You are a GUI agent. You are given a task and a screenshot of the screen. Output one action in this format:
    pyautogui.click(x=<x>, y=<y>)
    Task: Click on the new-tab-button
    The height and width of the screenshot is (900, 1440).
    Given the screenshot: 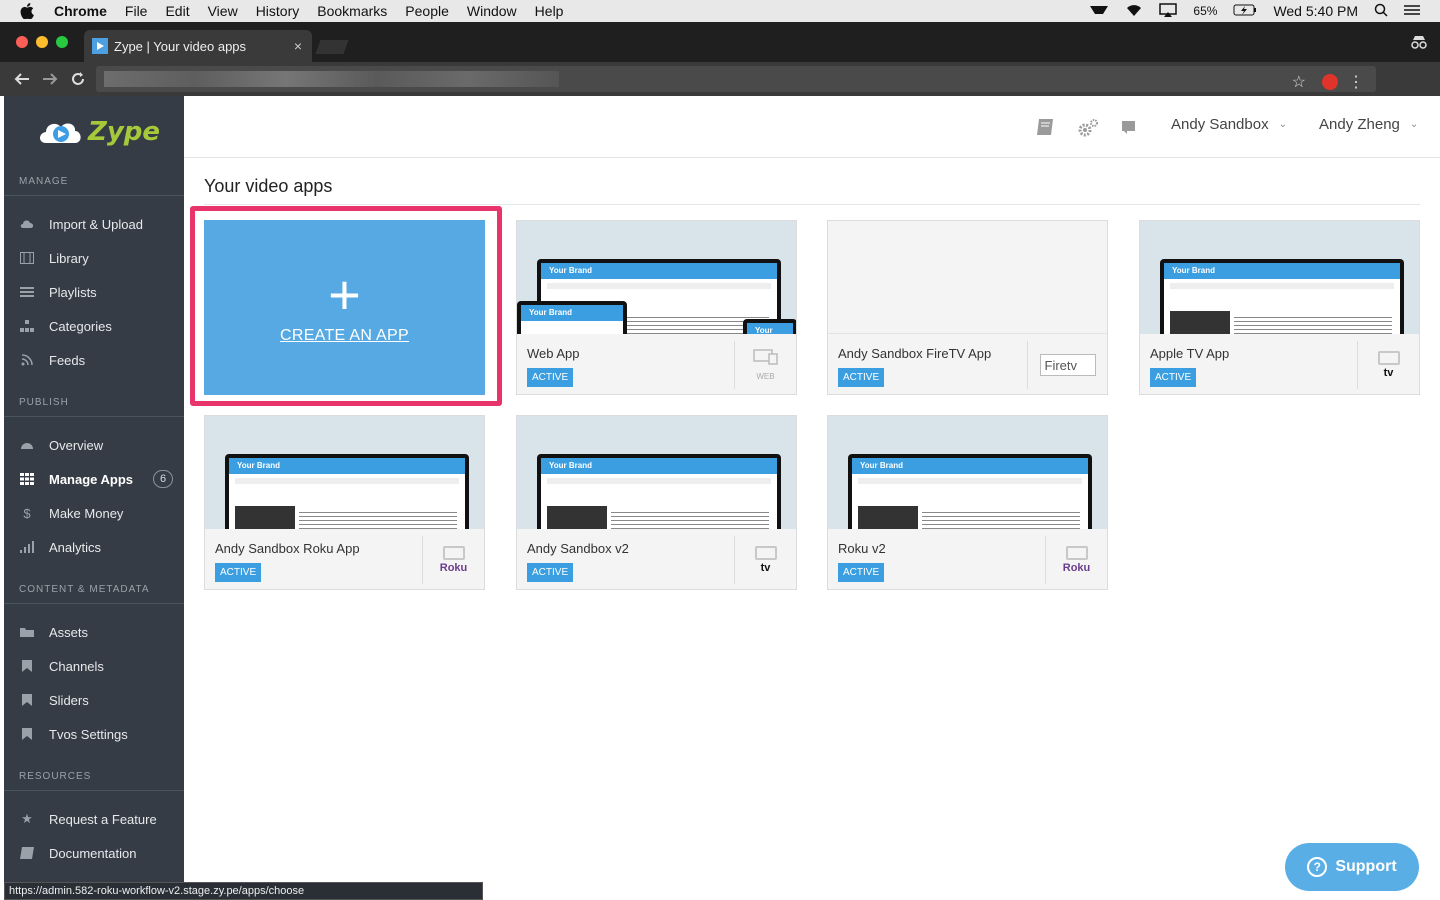 What is the action you would take?
    pyautogui.click(x=332, y=47)
    